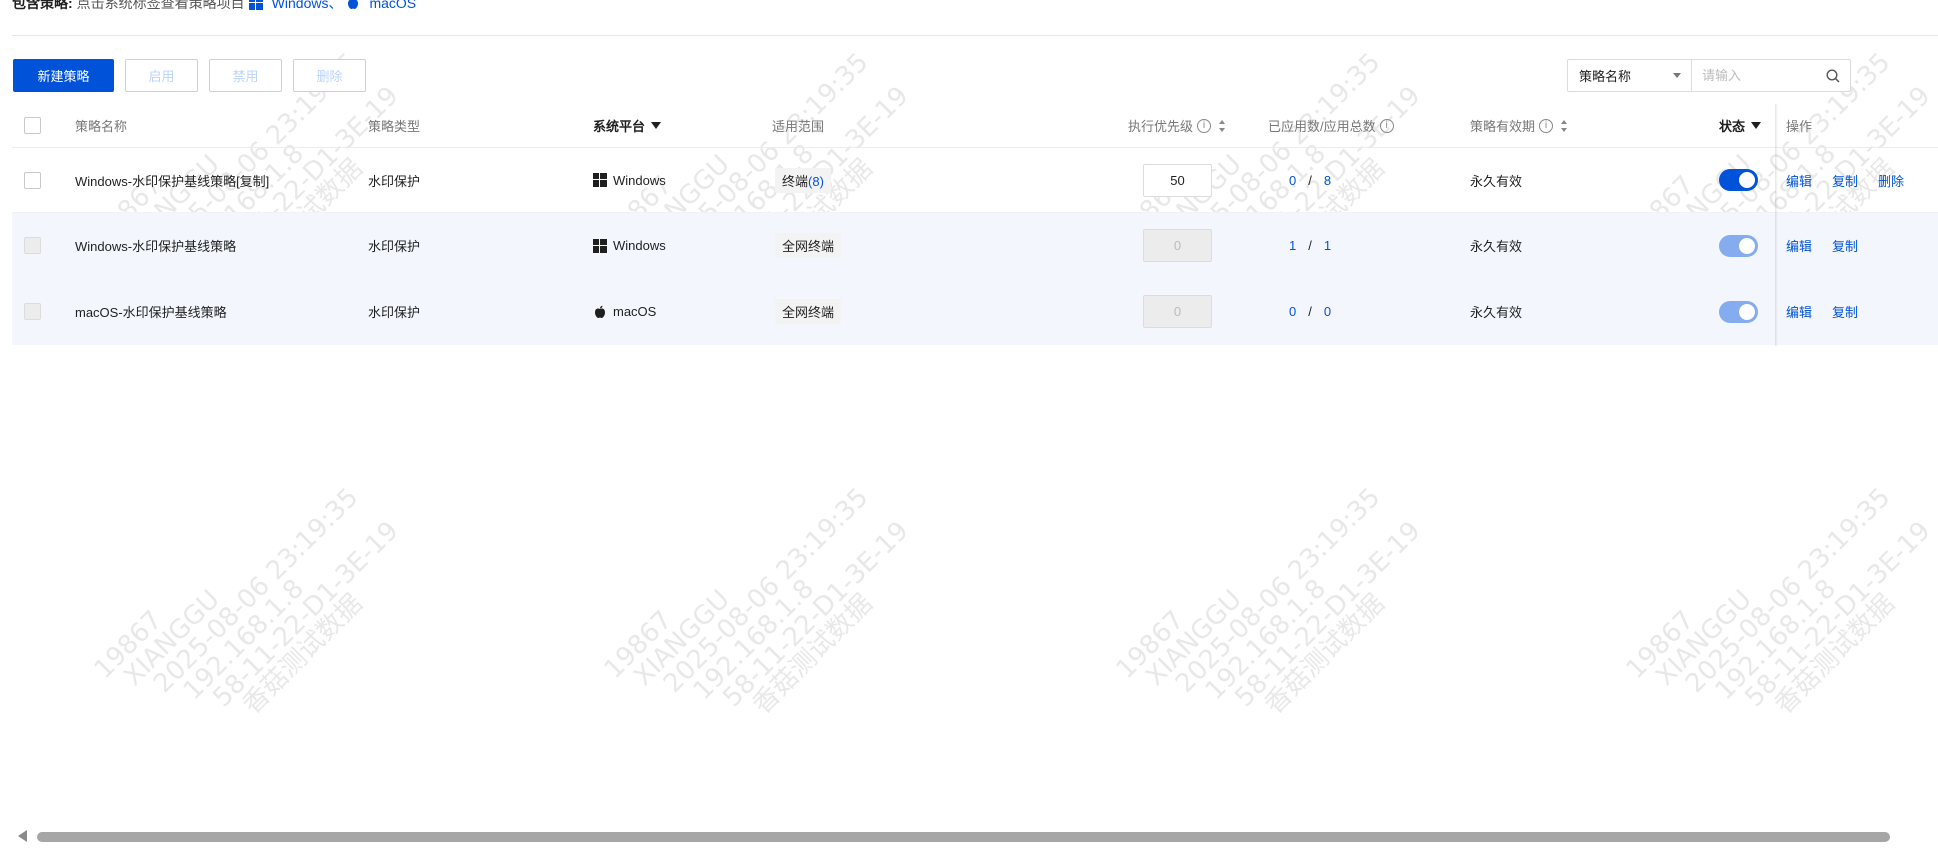  What do you see at coordinates (1677, 75) in the screenshot?
I see `chevron-down-icon` at bounding box center [1677, 75].